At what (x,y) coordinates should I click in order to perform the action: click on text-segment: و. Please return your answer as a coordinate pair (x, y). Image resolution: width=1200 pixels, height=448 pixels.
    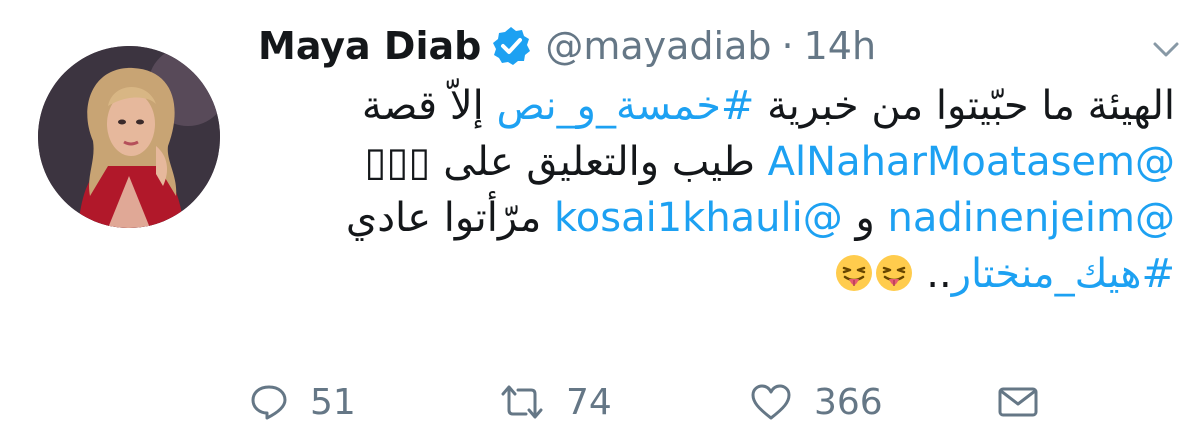
    Looking at the image, I should click on (865, 218).